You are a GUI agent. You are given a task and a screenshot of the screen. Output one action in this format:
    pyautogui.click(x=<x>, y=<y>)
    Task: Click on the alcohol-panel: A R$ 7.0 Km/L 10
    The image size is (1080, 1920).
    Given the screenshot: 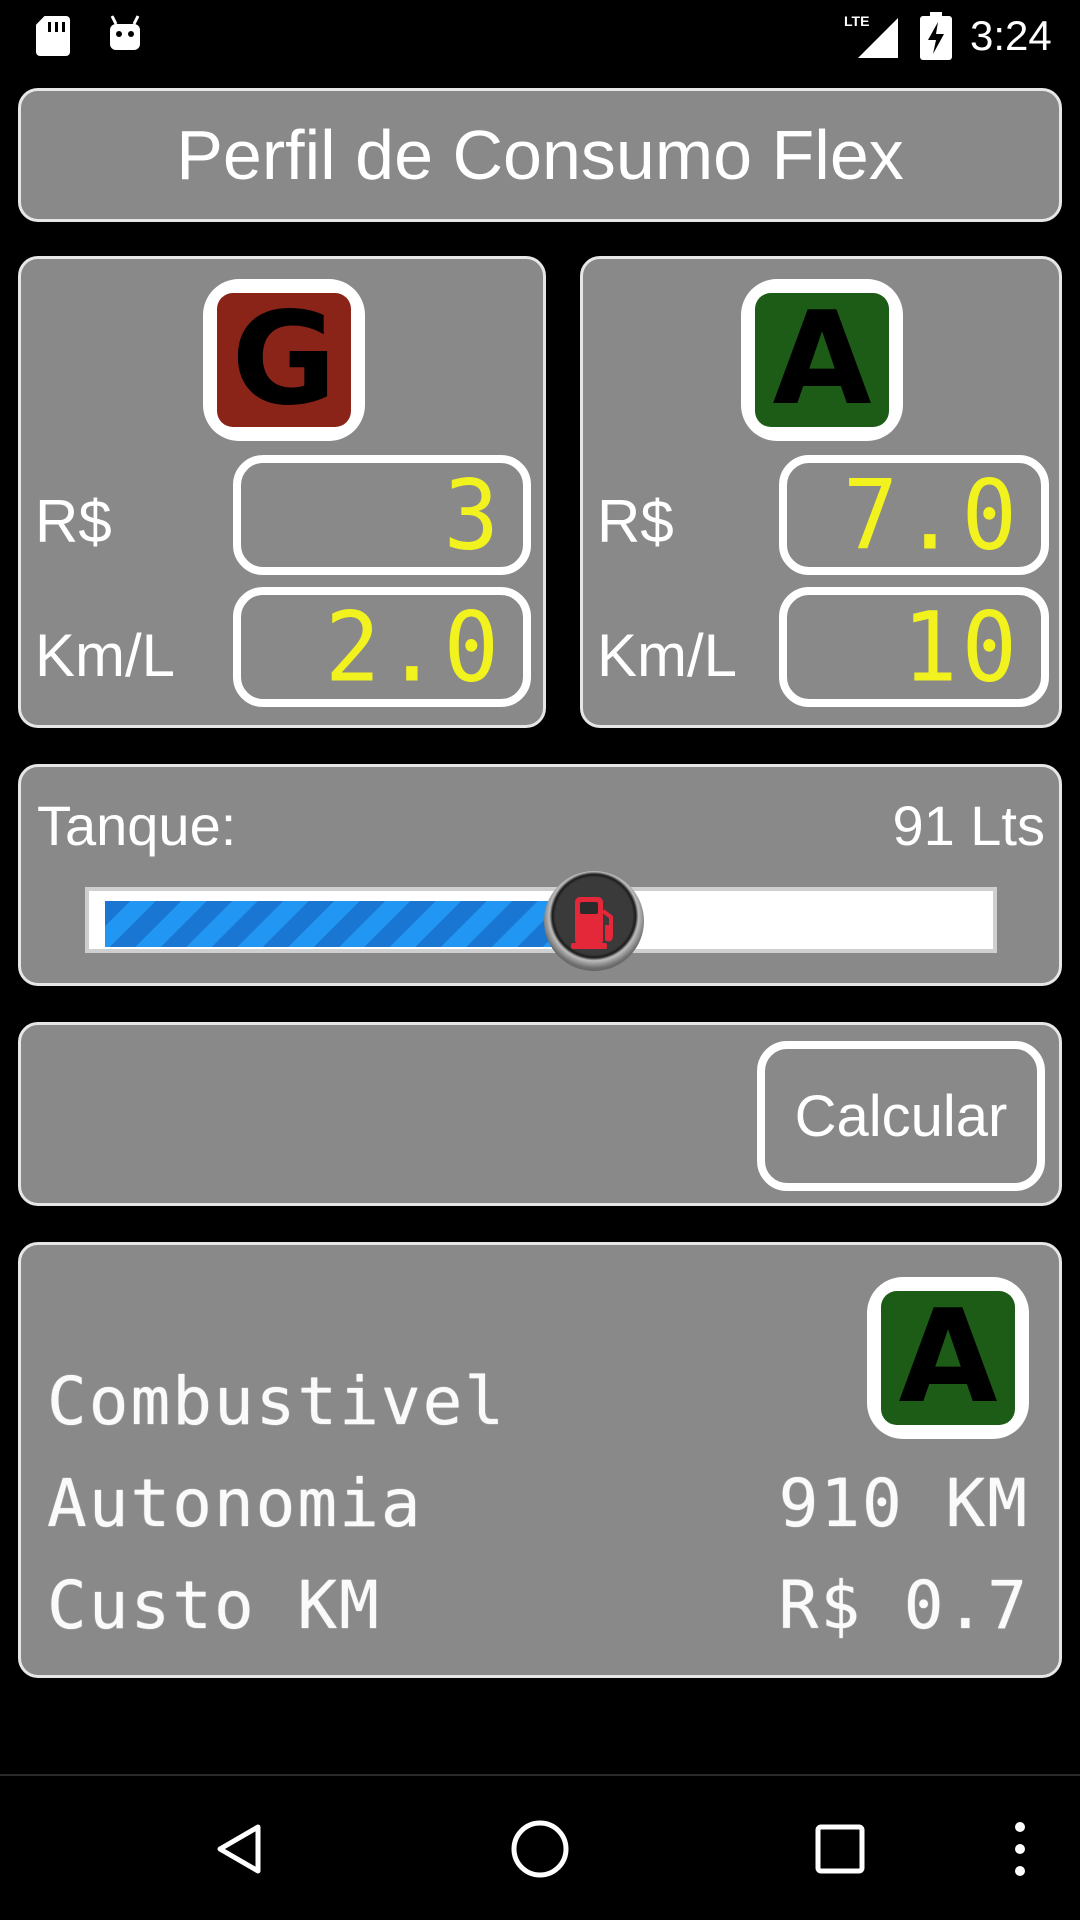 What is the action you would take?
    pyautogui.click(x=821, y=492)
    